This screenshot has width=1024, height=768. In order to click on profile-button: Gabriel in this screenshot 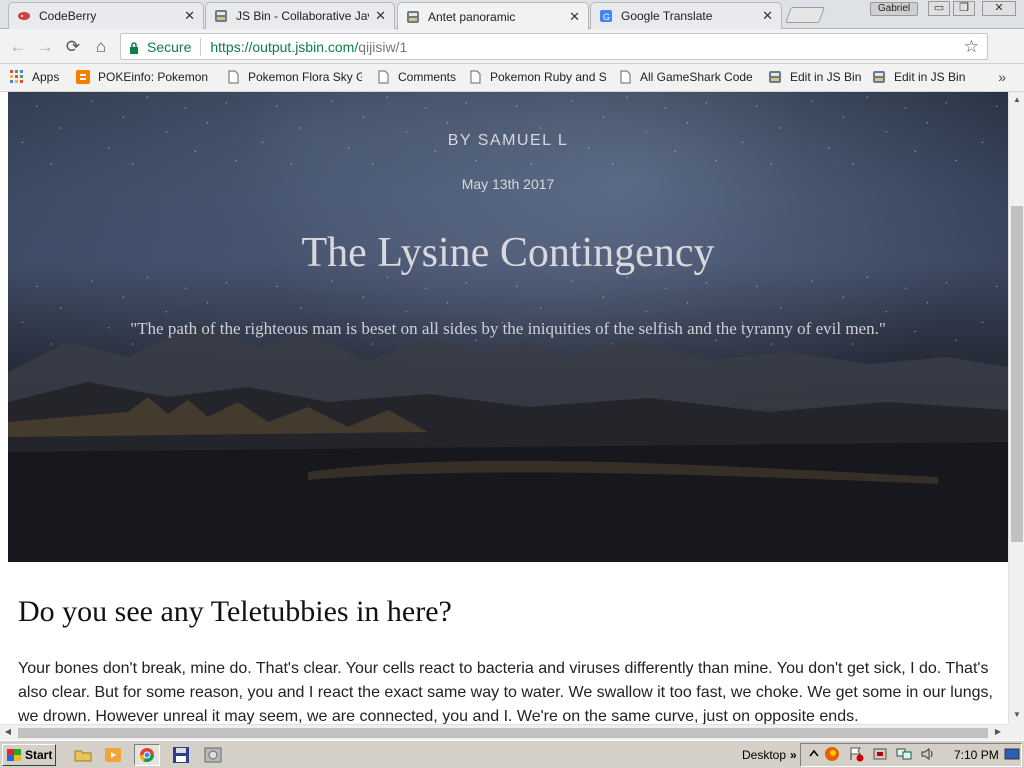, I will do `click(894, 9)`.